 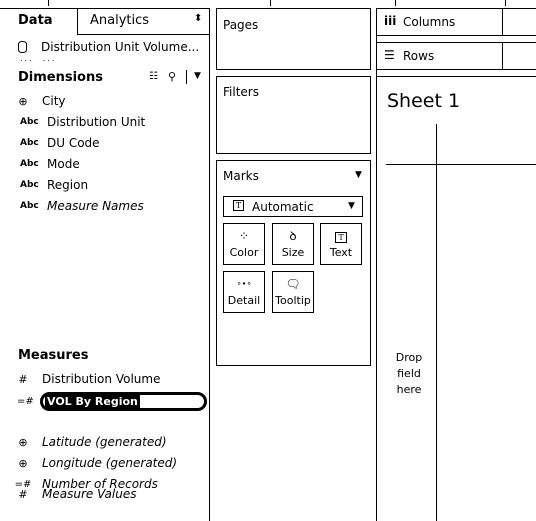 I want to click on text-button: T Text, so click(x=341, y=244).